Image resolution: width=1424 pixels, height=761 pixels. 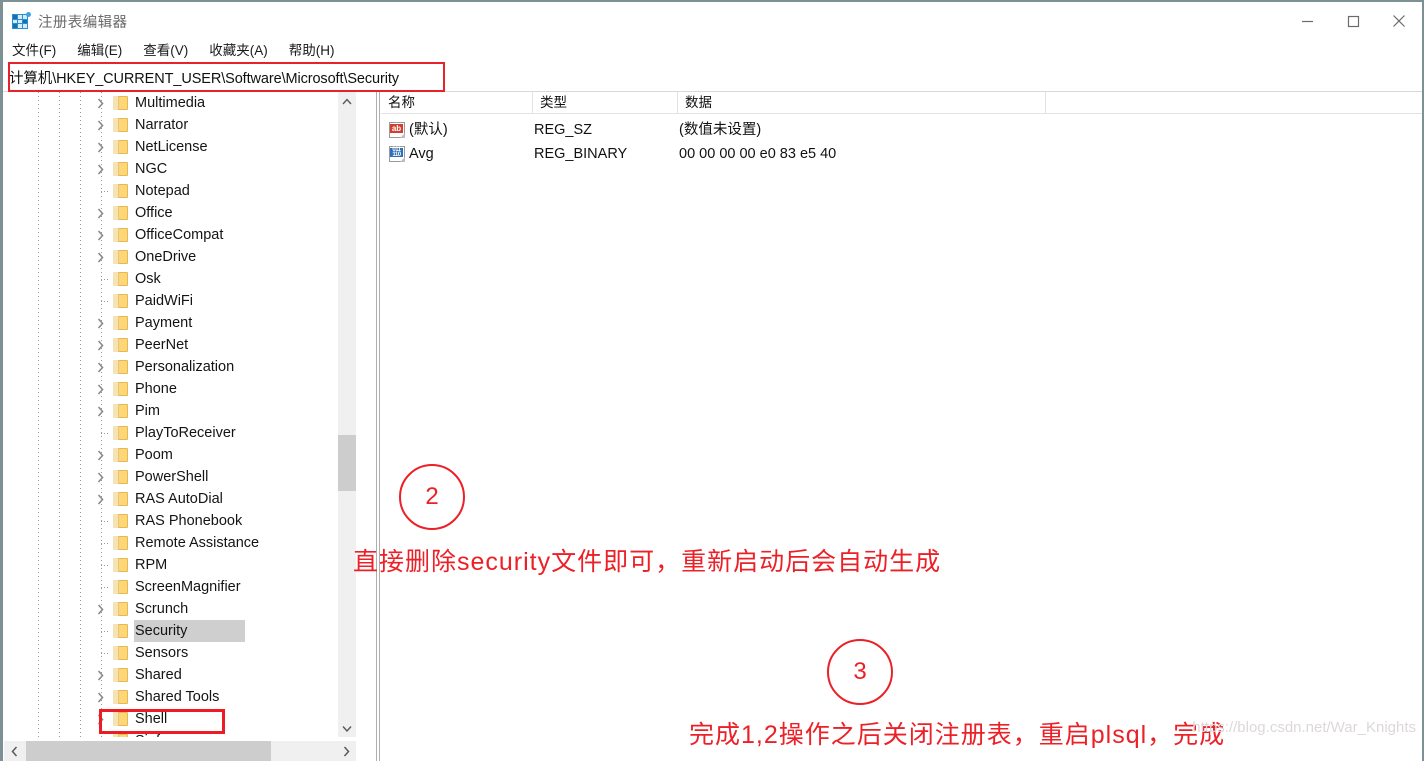 What do you see at coordinates (241, 50) in the screenshot?
I see `menu-item-favorites: 收藏夹(A)` at bounding box center [241, 50].